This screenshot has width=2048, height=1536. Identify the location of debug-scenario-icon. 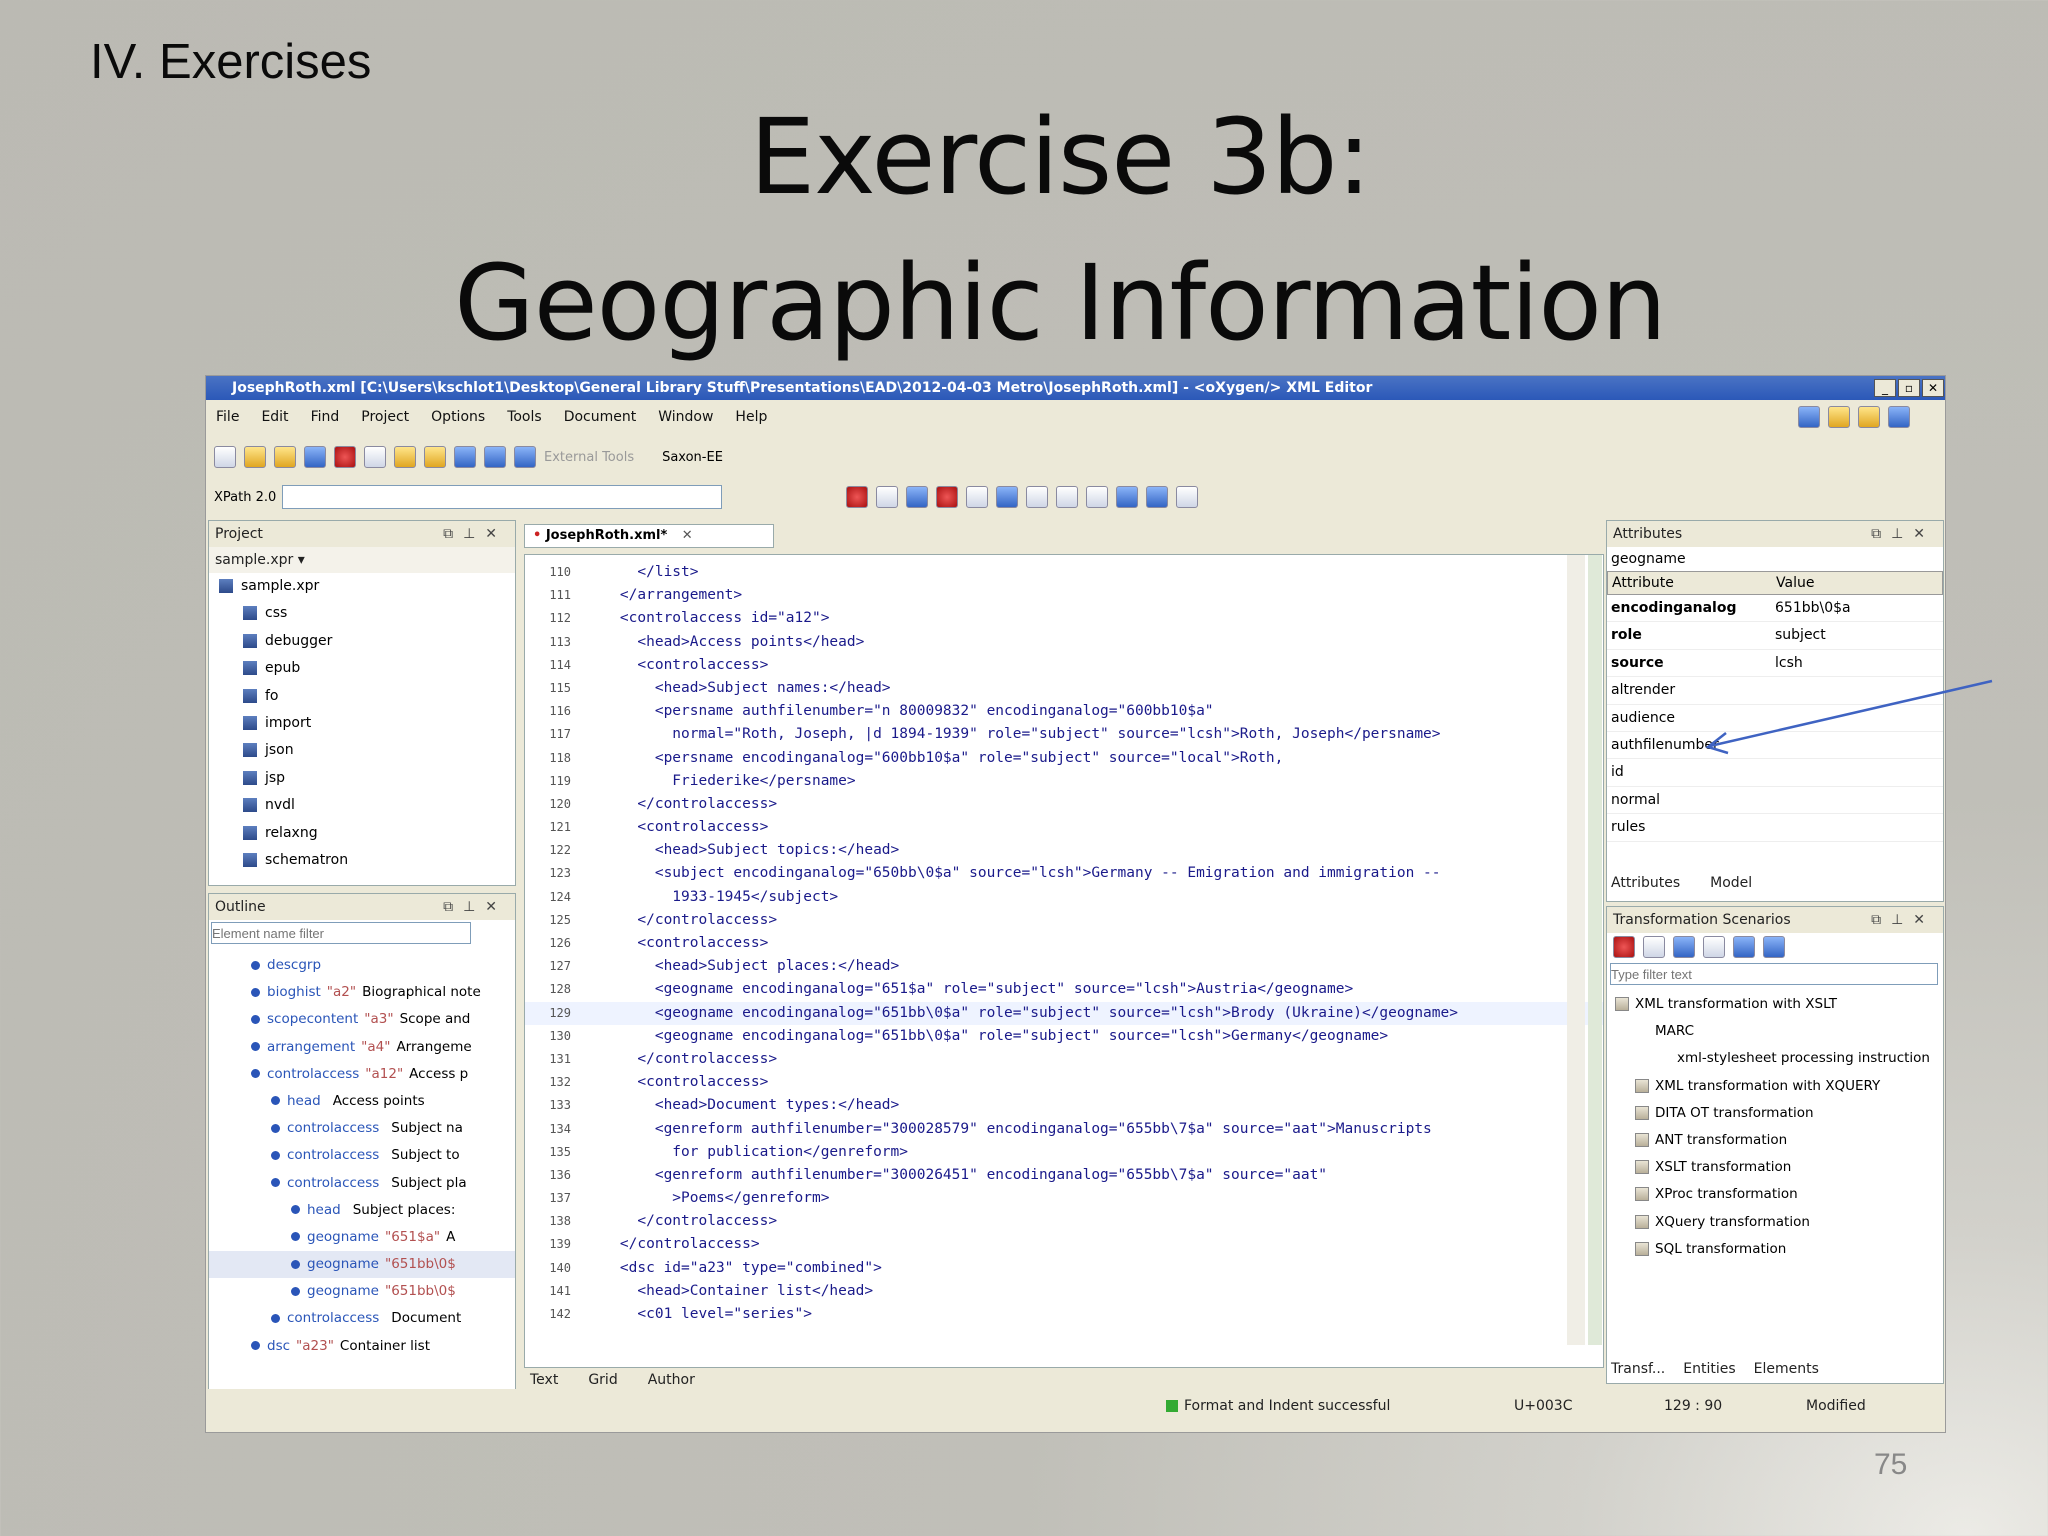
(1654, 947).